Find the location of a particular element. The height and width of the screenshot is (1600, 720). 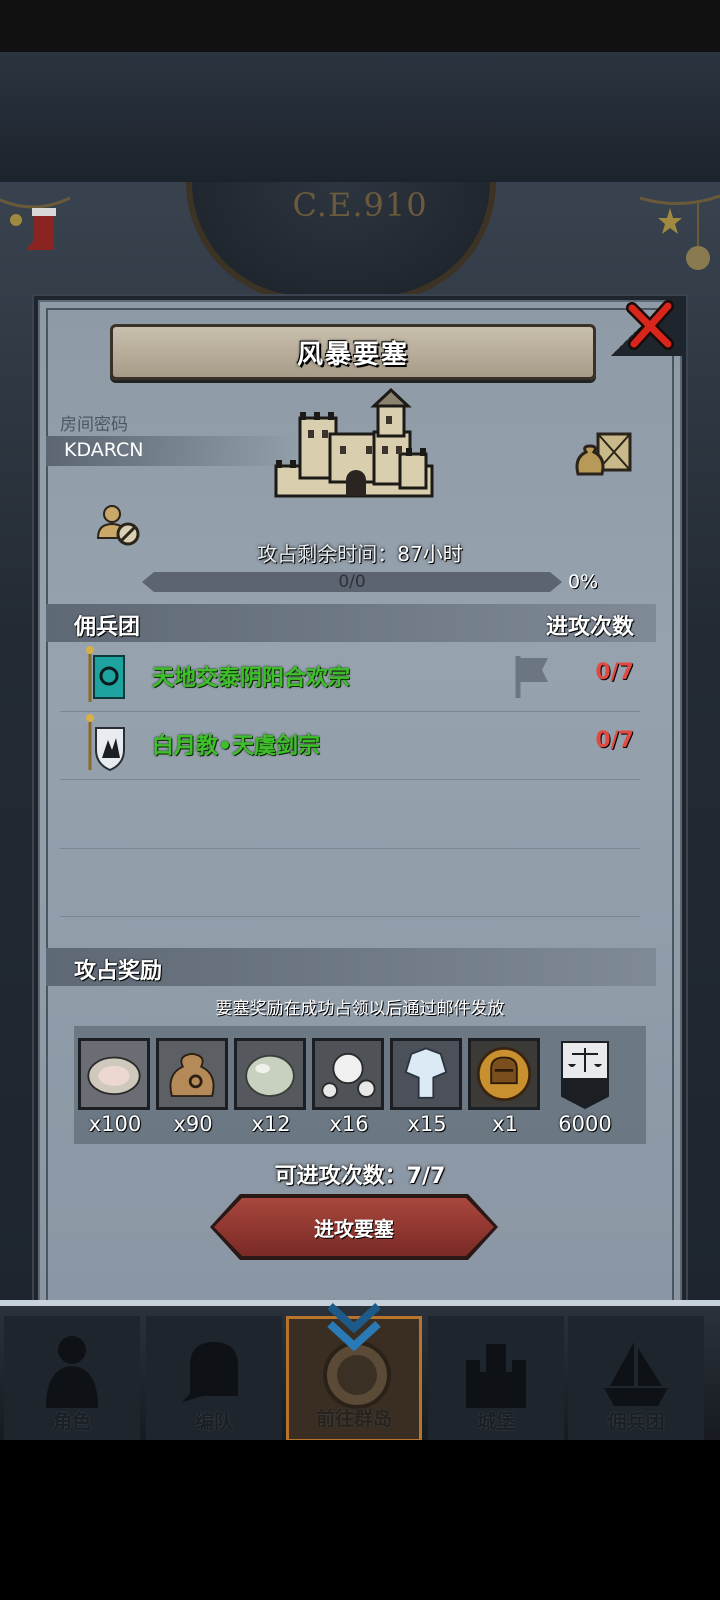

attack-fortress-button: 进攻要塞 is located at coordinates (354, 1227).